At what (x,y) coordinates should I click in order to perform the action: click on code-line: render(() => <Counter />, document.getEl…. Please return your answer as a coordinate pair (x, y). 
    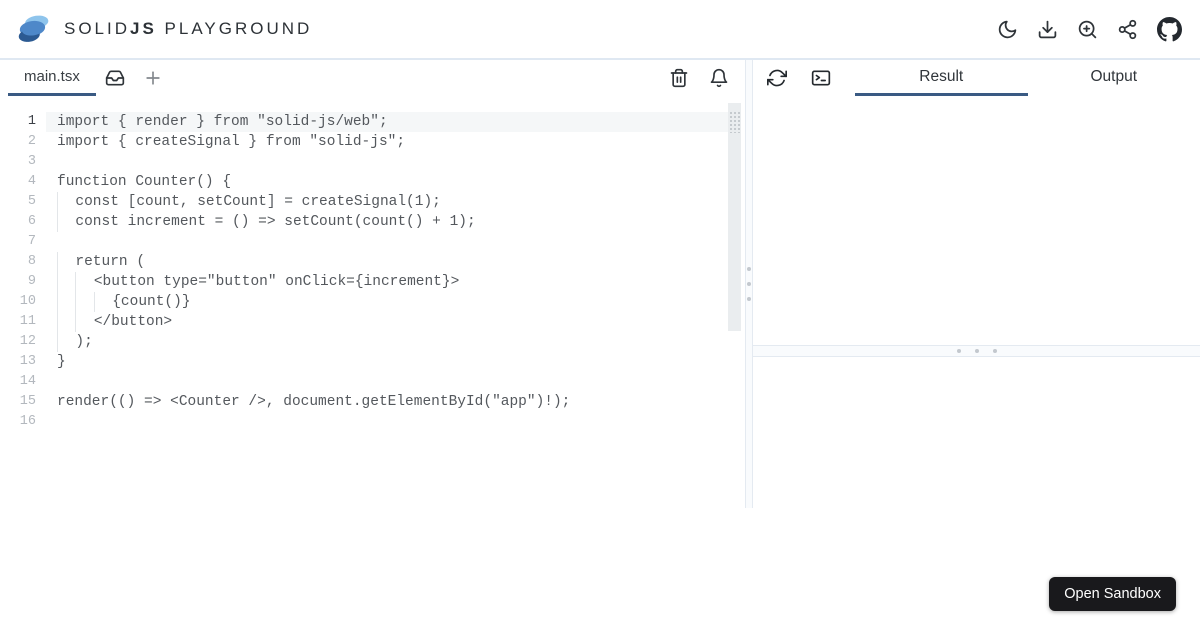
    Looking at the image, I should click on (387, 402).